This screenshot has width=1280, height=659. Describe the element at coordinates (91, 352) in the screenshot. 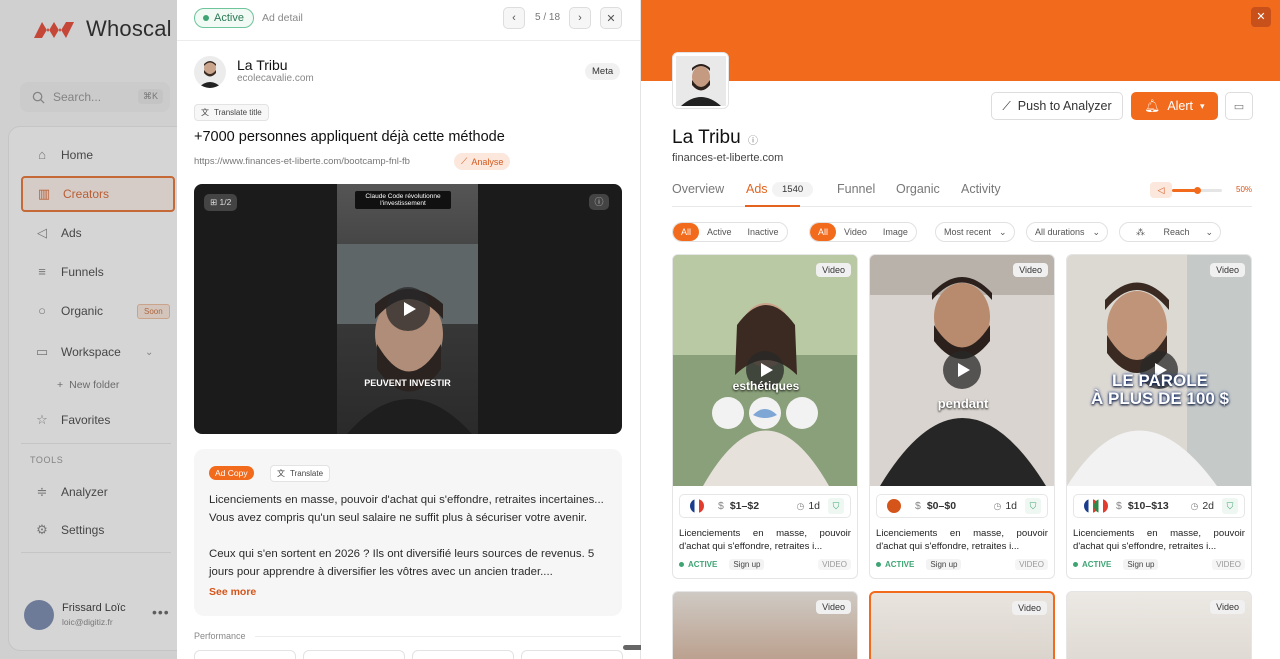

I see `nav-label: Workspace` at that location.